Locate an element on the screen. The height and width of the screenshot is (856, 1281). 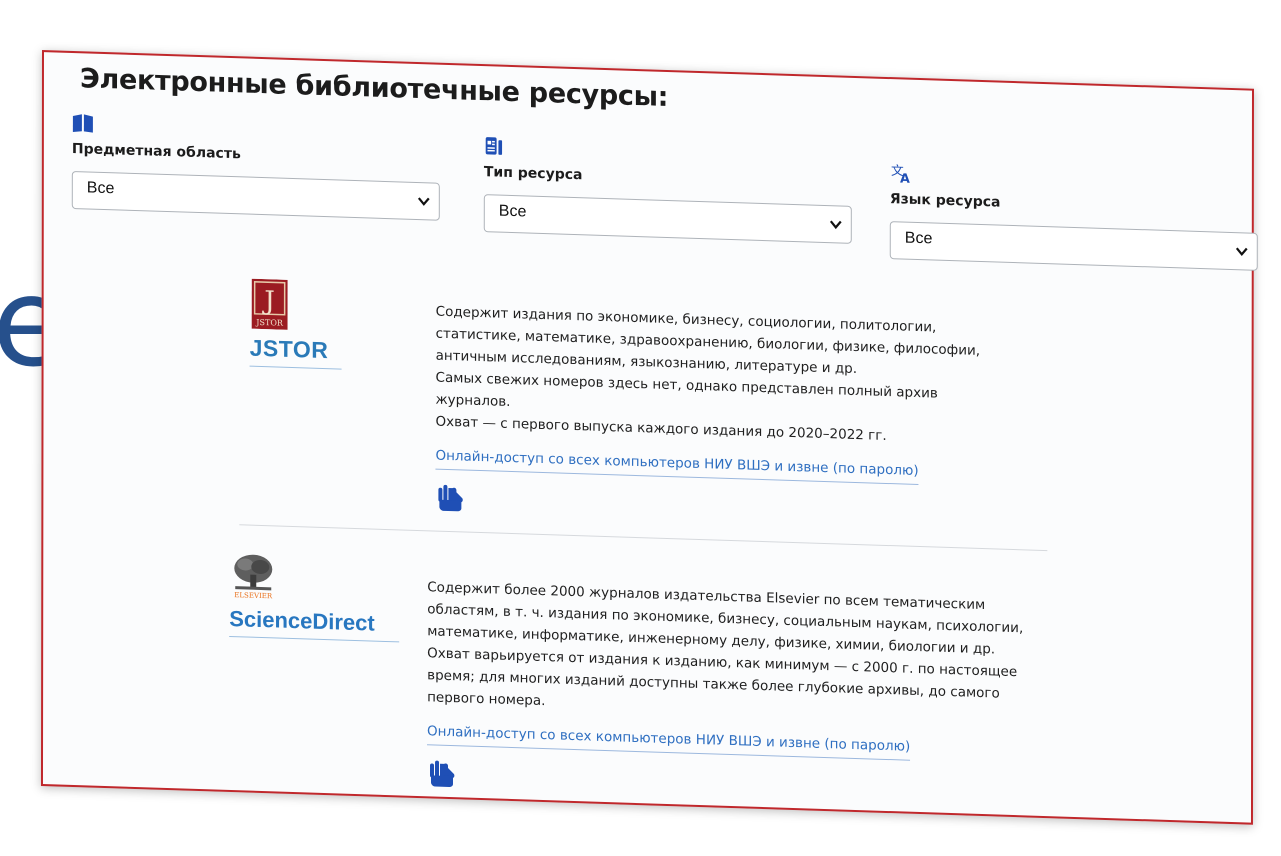
document-list-icon is located at coordinates (494, 146).